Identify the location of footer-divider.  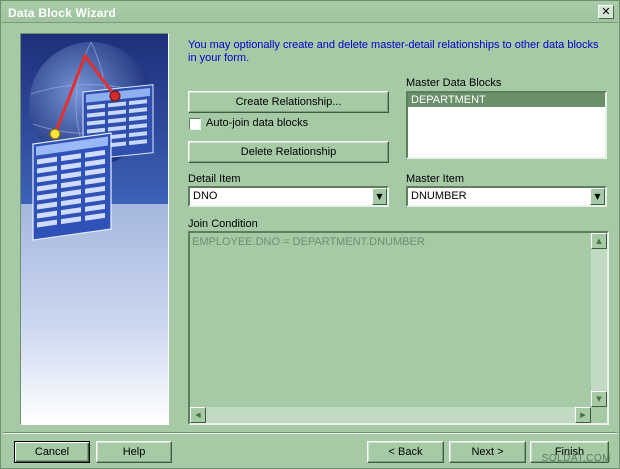
(310, 433).